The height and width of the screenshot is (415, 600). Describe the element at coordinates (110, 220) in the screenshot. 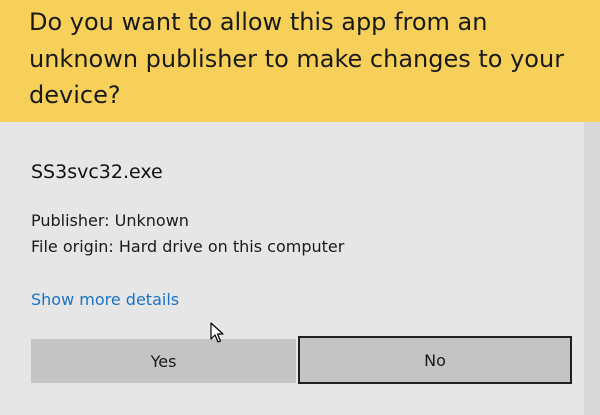

I see `publisher-info: Publisher: Unknown` at that location.